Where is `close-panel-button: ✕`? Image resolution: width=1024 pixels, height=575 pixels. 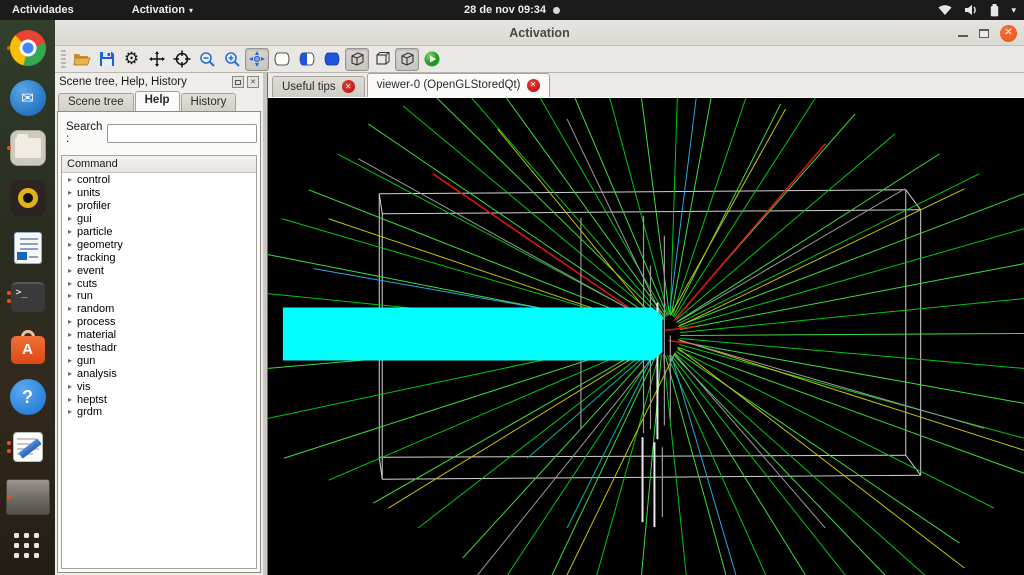
close-panel-button: ✕ is located at coordinates (253, 82).